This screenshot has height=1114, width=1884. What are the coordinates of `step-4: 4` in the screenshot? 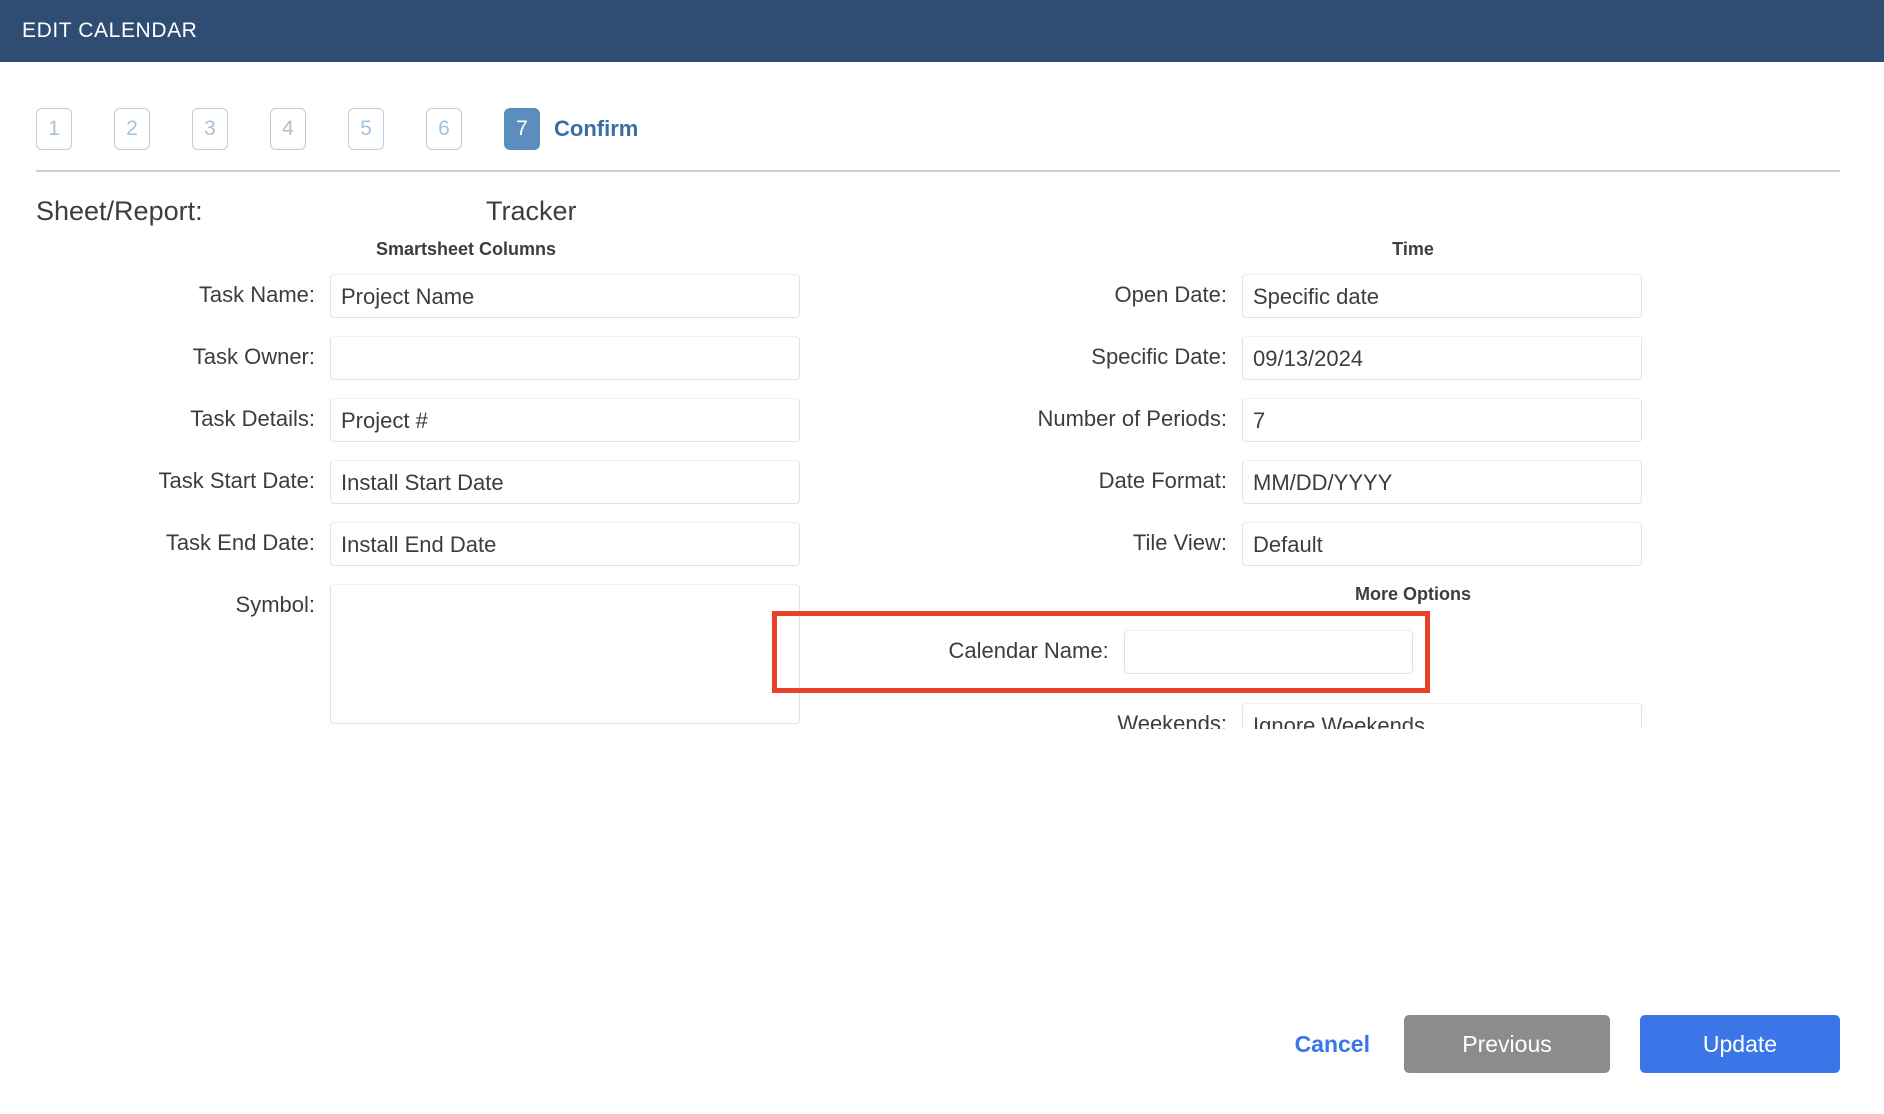 It's located at (288, 129).